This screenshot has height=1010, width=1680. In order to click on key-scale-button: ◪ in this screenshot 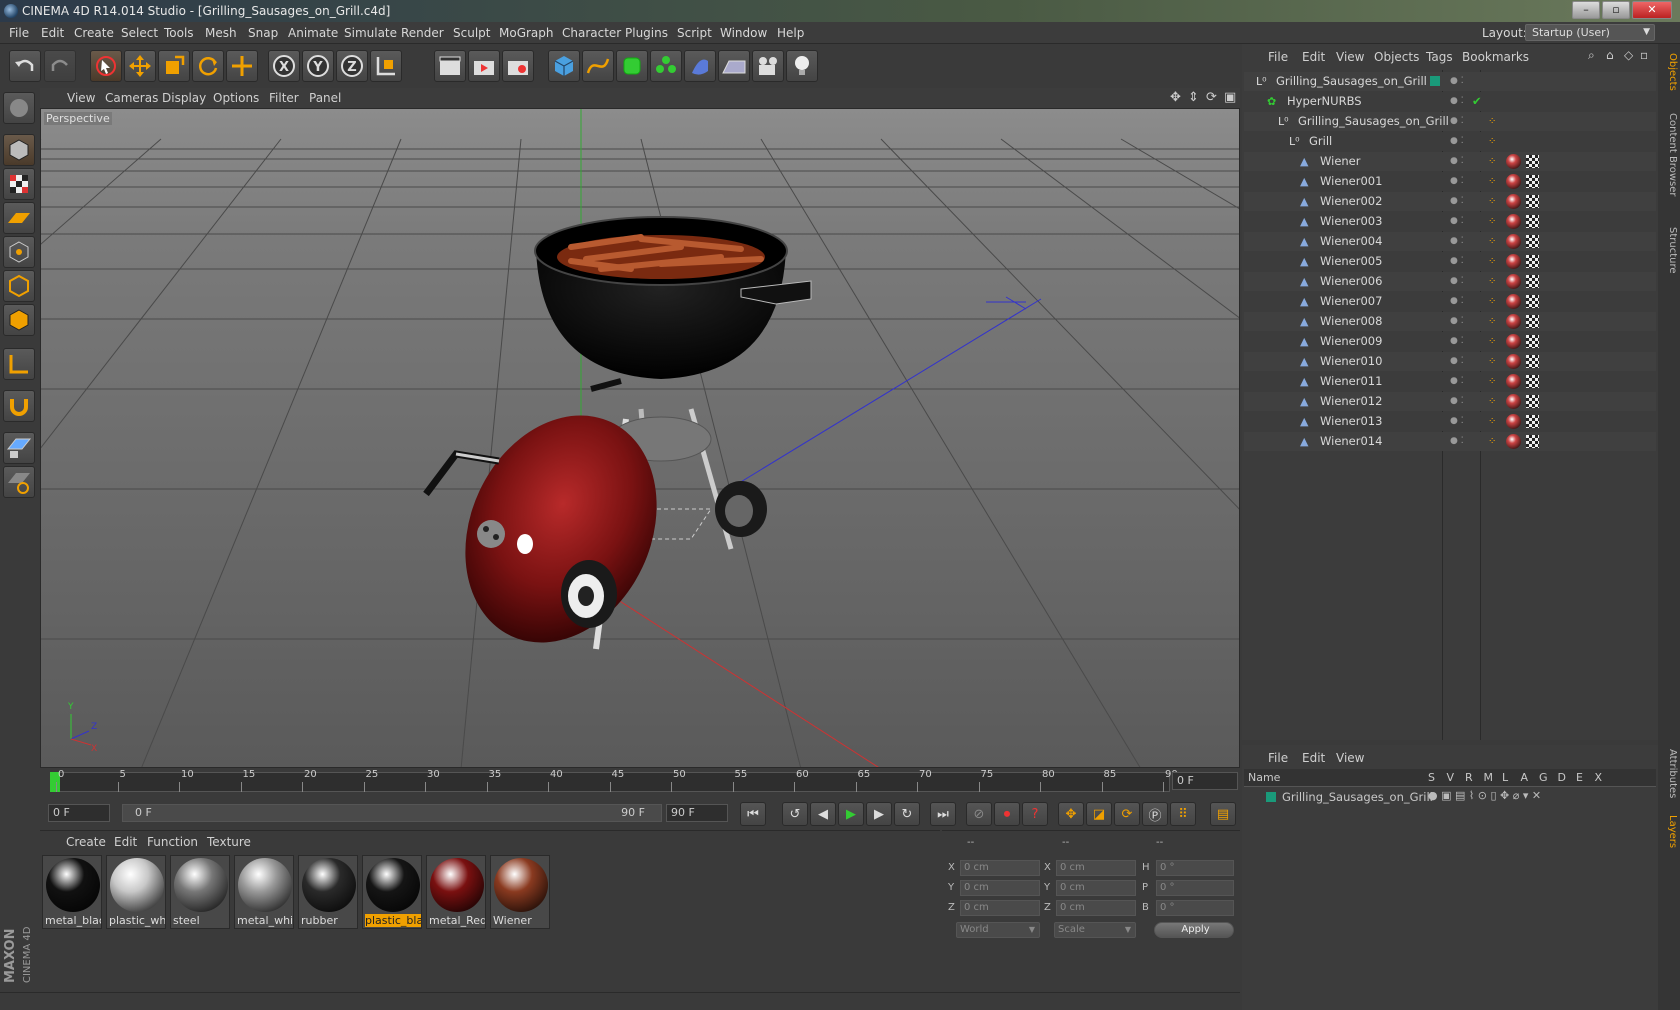, I will do `click(1099, 814)`.